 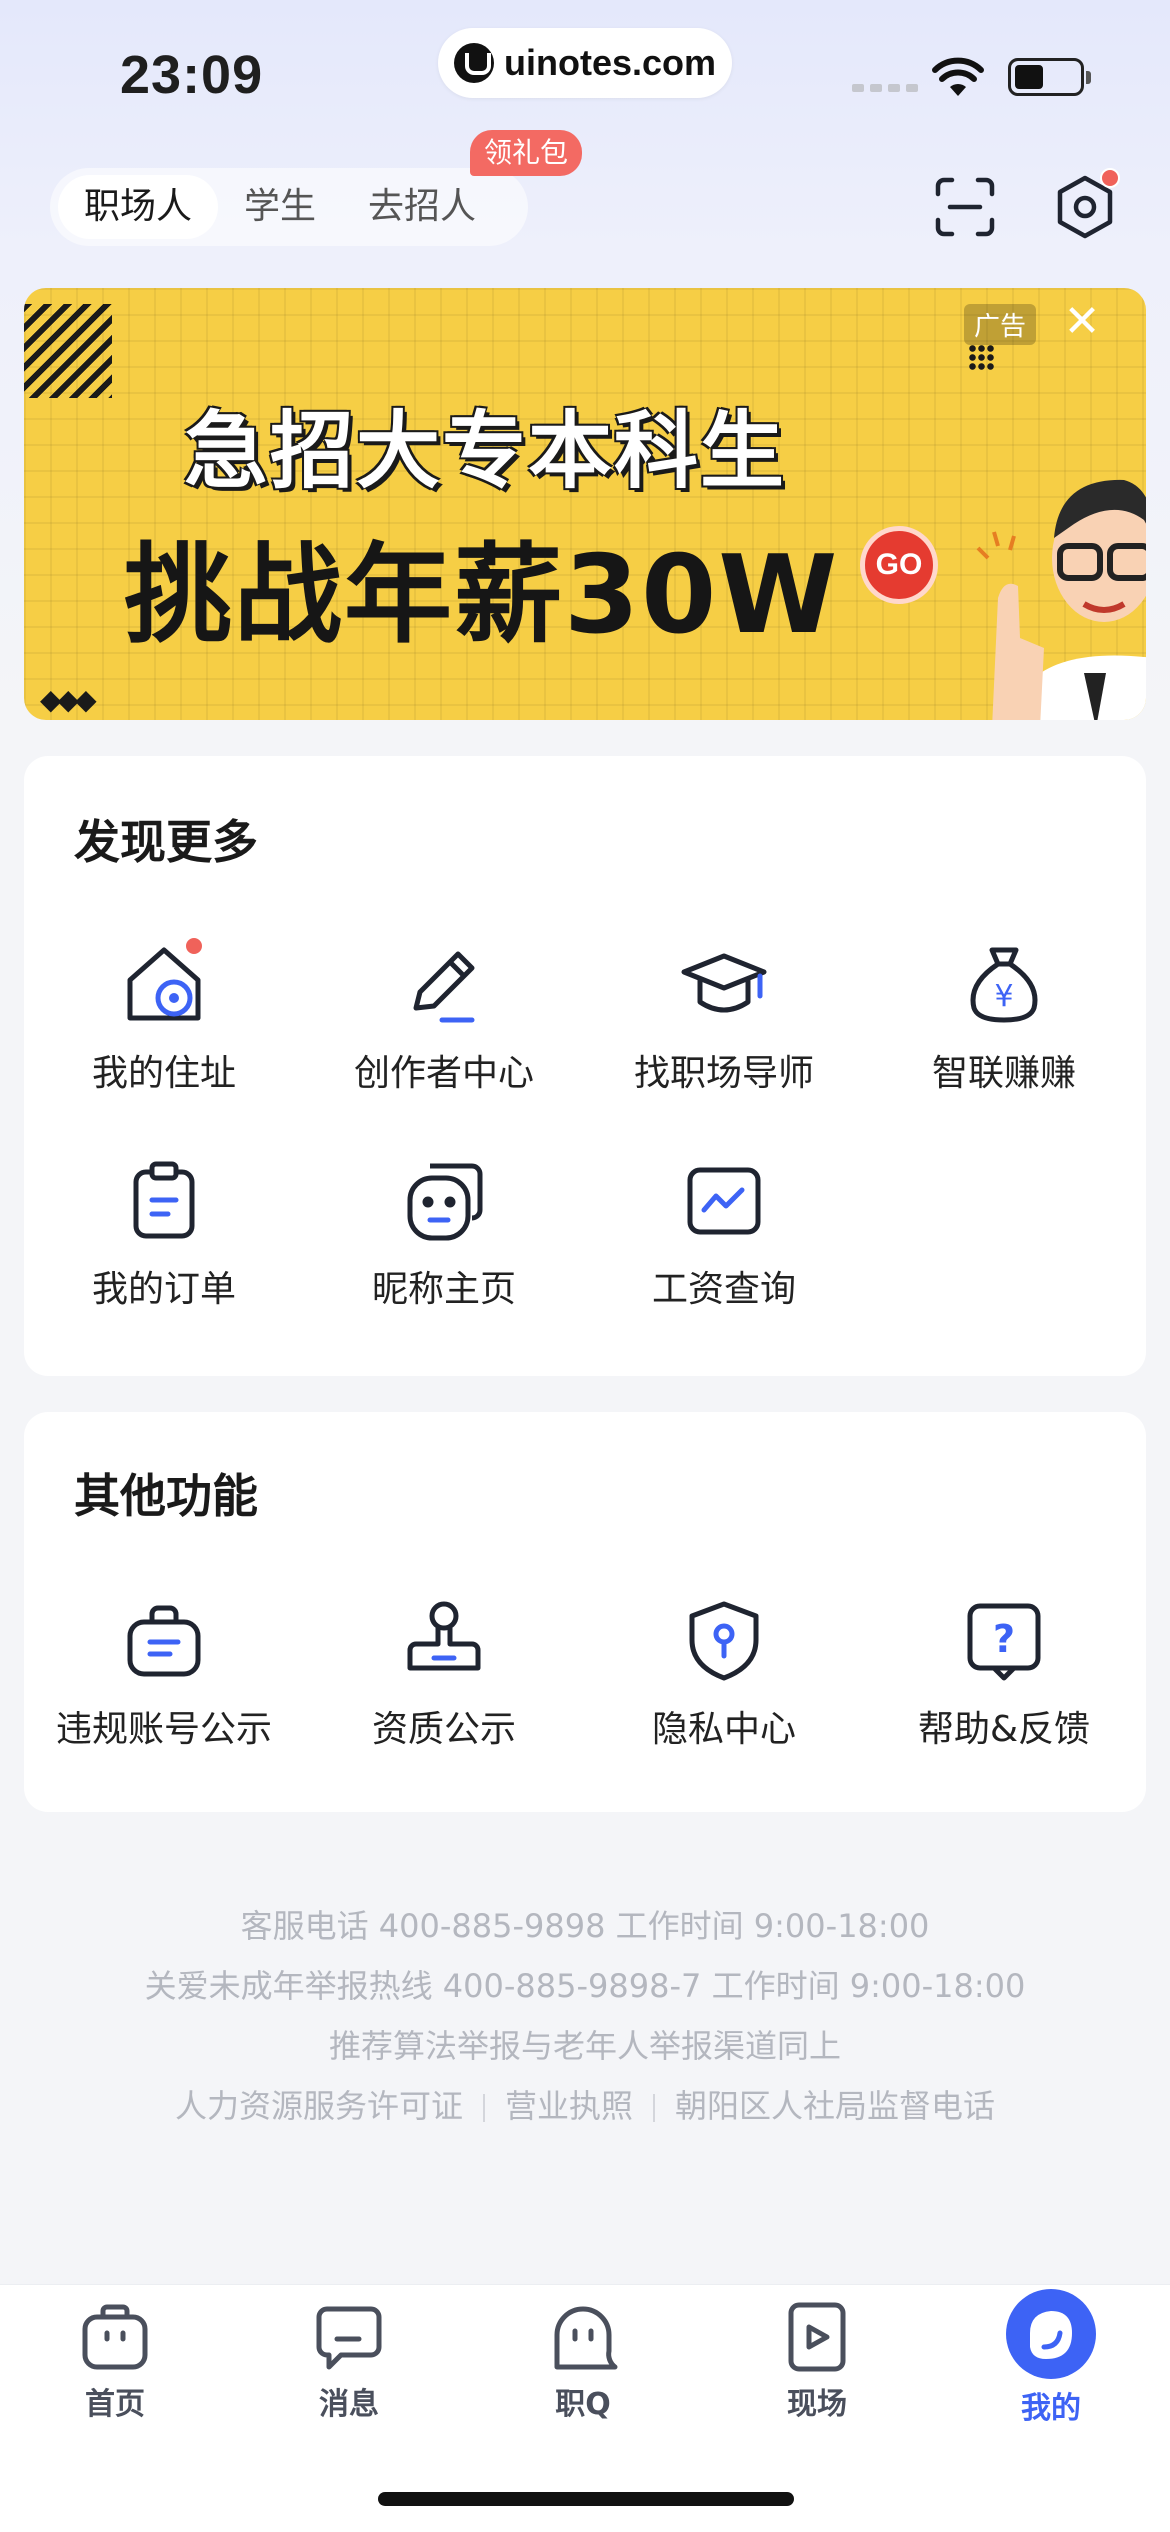 I want to click on grid-item-my-address: 我的住址, so click(x=164, y=1016).